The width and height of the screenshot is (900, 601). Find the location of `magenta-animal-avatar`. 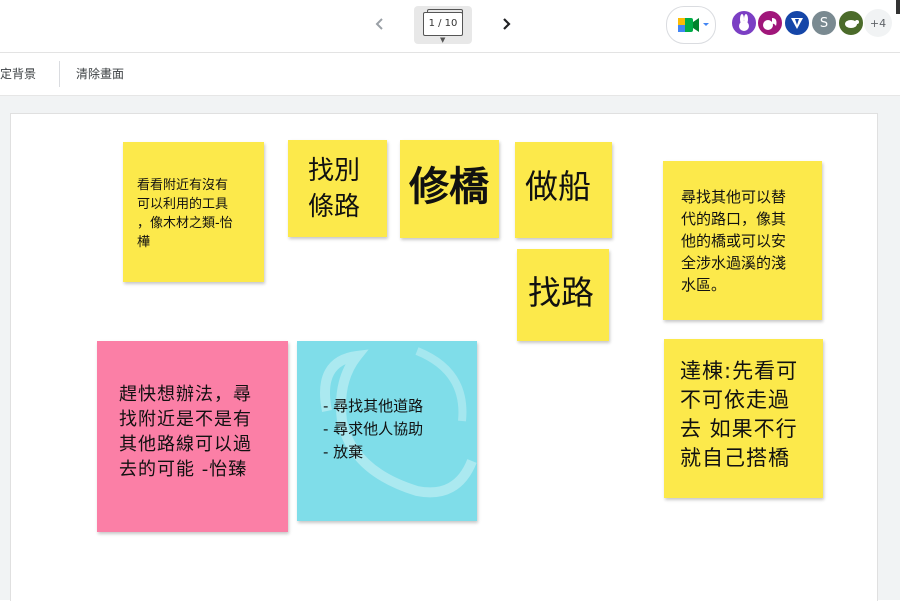

magenta-animal-avatar is located at coordinates (770, 23).